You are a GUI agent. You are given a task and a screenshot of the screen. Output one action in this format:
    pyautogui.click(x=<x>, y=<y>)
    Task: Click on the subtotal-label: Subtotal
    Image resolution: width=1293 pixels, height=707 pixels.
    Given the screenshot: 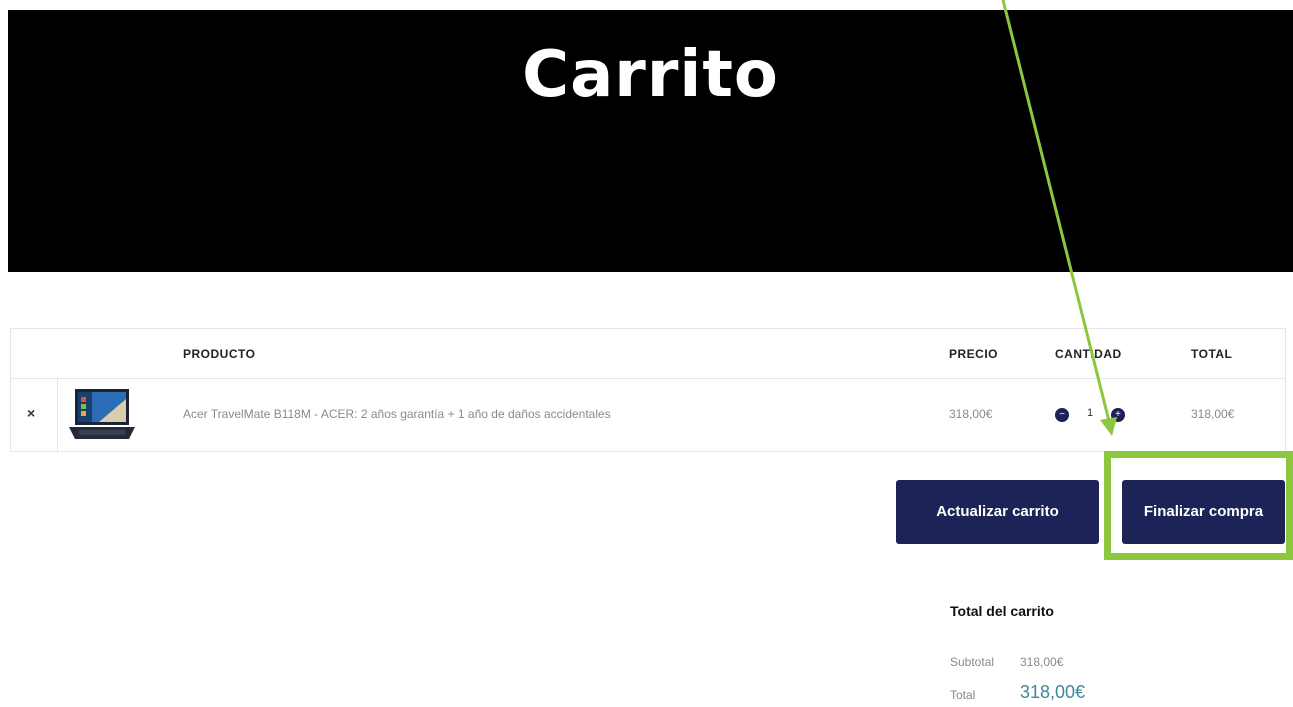 What is the action you would take?
    pyautogui.click(x=972, y=662)
    